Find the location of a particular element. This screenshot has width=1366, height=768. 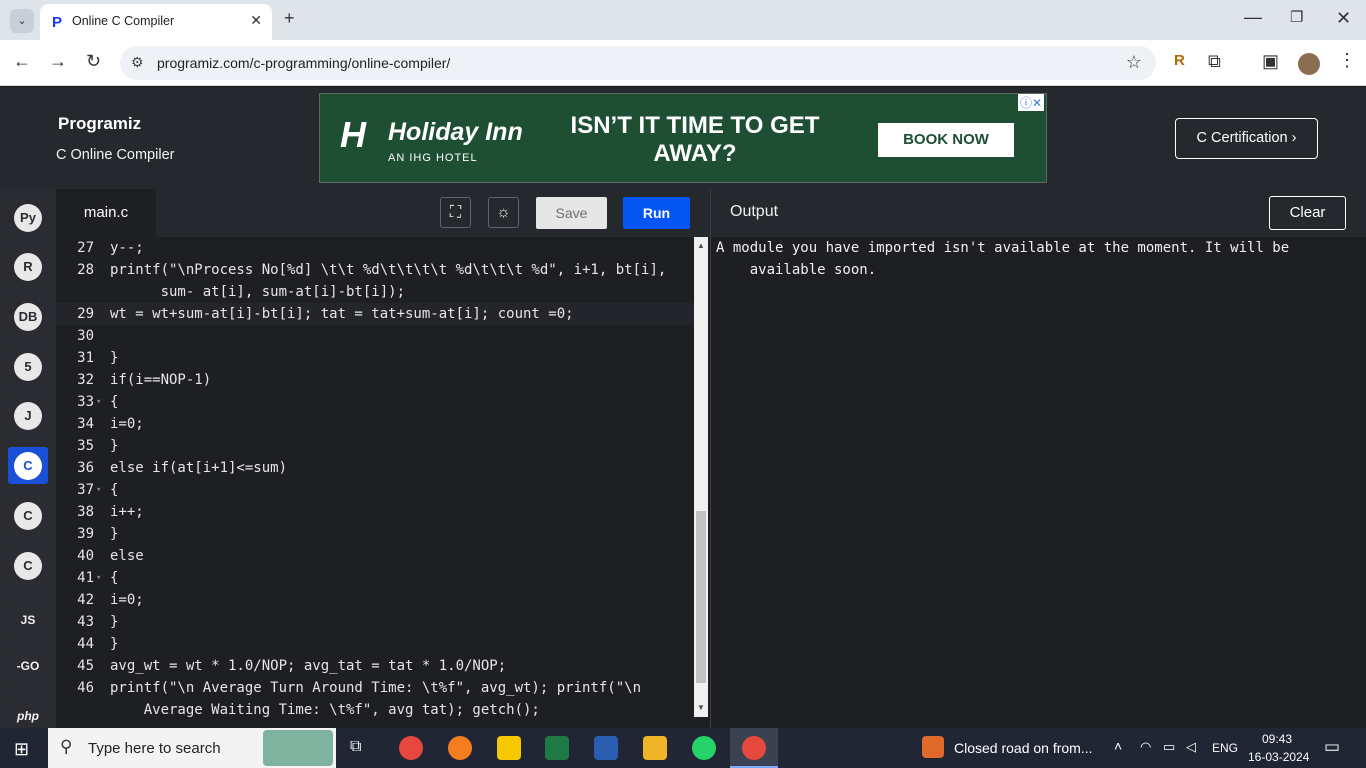

scroll-down-arrow-icon: ▼ is located at coordinates (701, 707).